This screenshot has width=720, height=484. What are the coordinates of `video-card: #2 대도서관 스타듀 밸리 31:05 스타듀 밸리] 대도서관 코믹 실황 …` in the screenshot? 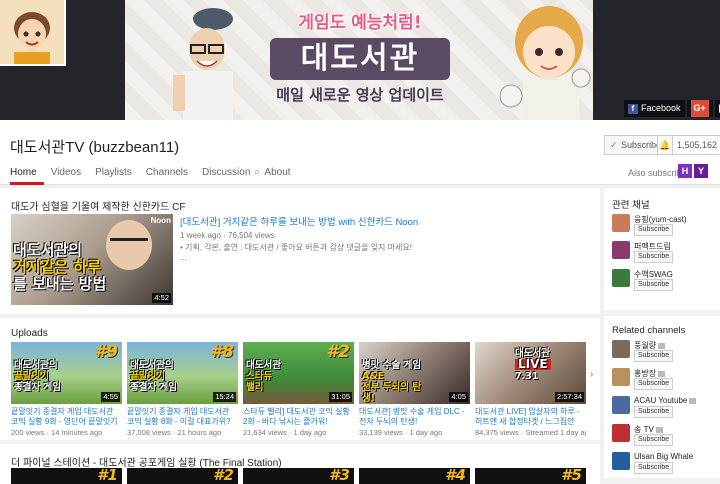 It's located at (298, 389).